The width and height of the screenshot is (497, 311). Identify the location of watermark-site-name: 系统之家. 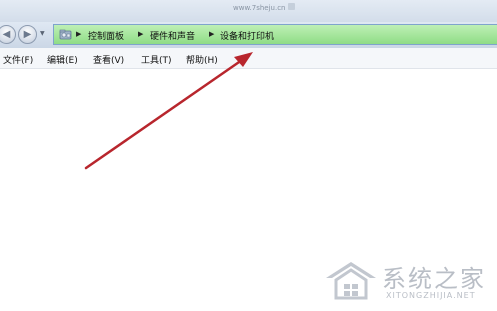
(434, 279).